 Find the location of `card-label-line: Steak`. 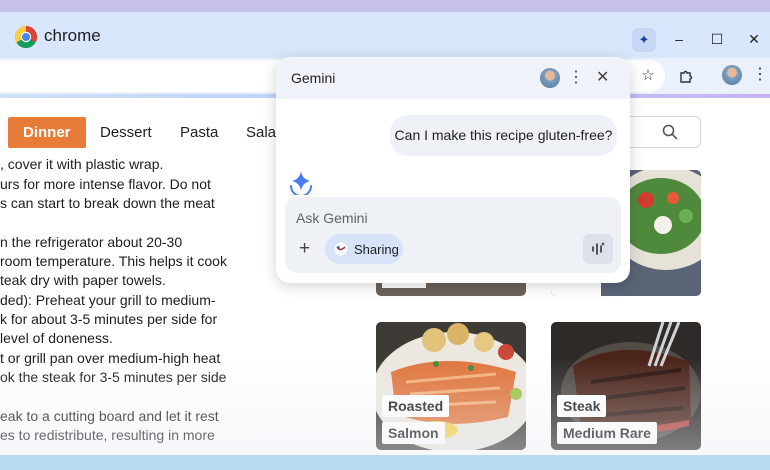

card-label-line: Steak is located at coordinates (582, 406).